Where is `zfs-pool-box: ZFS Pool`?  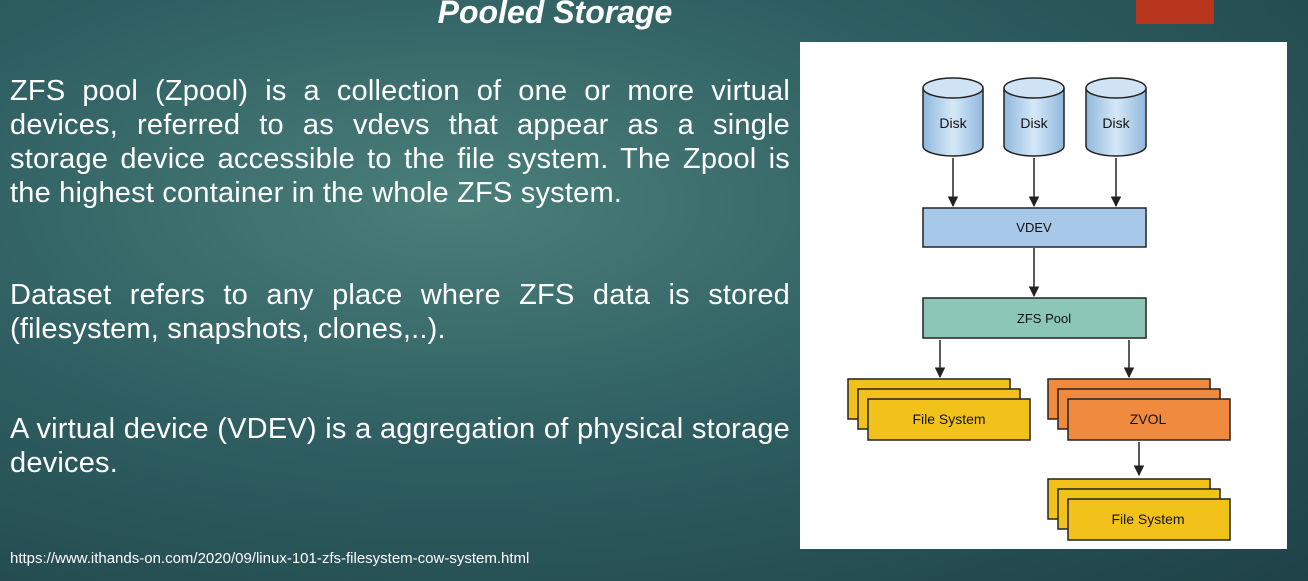 zfs-pool-box: ZFS Pool is located at coordinates (1034, 318).